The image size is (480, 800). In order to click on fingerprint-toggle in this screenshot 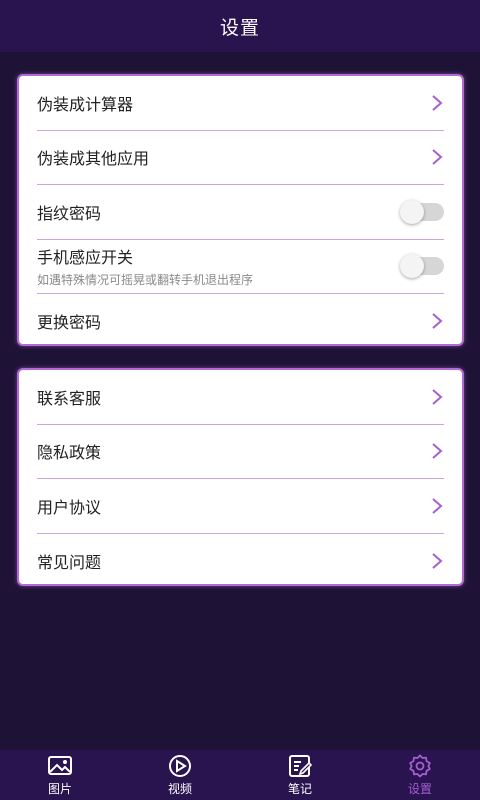, I will do `click(422, 211)`.